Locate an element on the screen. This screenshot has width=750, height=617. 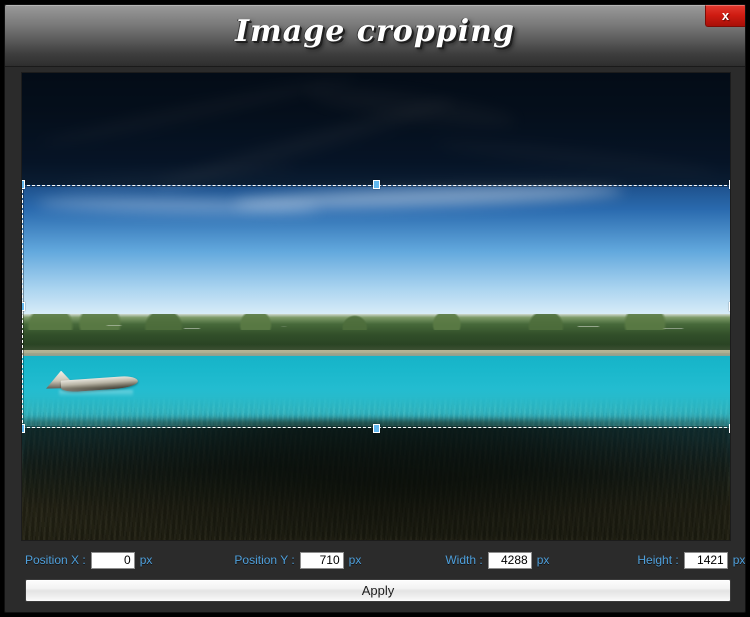
height-label: Height : is located at coordinates (658, 560).